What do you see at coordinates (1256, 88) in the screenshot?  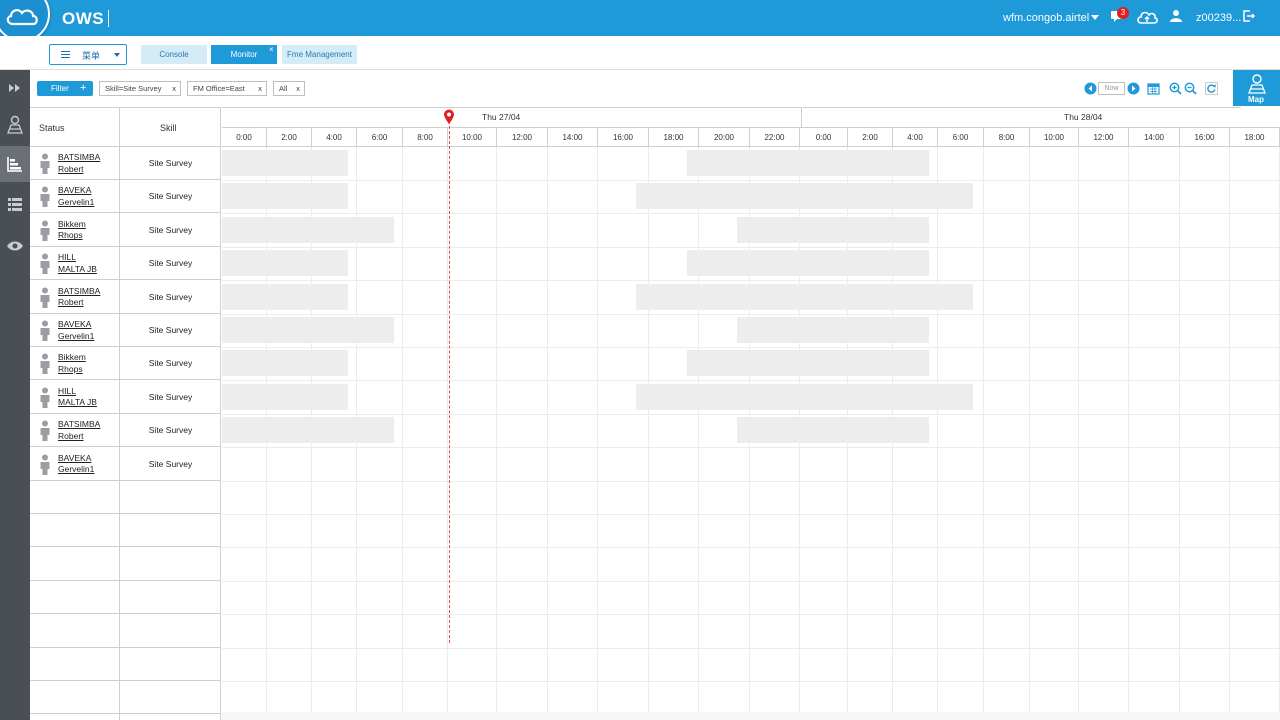 I see `map-button: Map` at bounding box center [1256, 88].